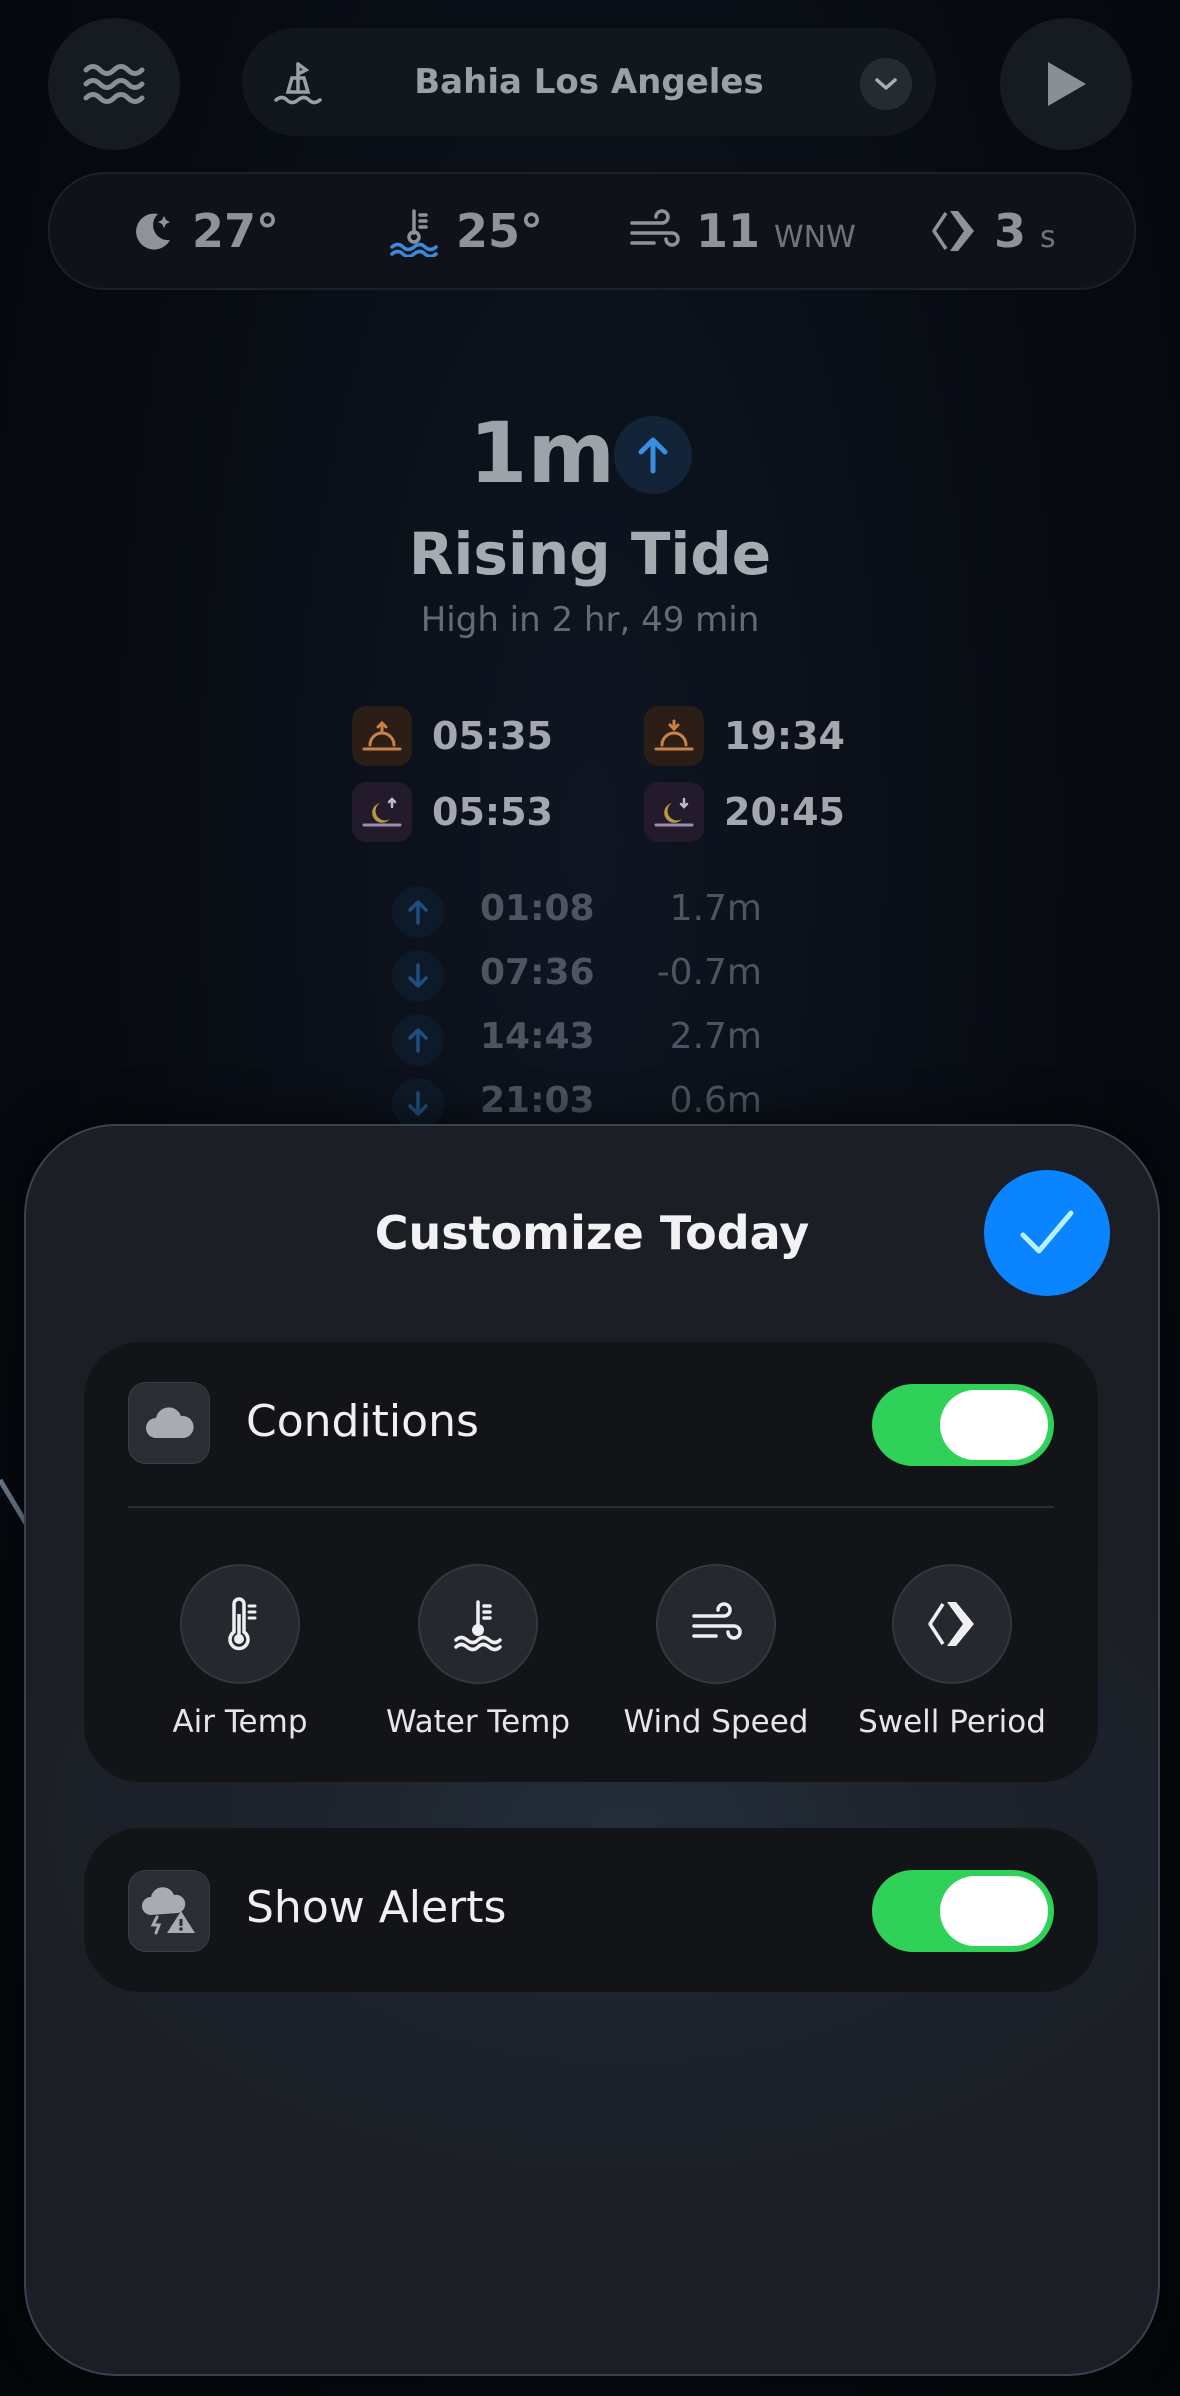 This screenshot has width=1180, height=2396. What do you see at coordinates (537, 972) in the screenshot?
I see `tide-time: 07:36` at bounding box center [537, 972].